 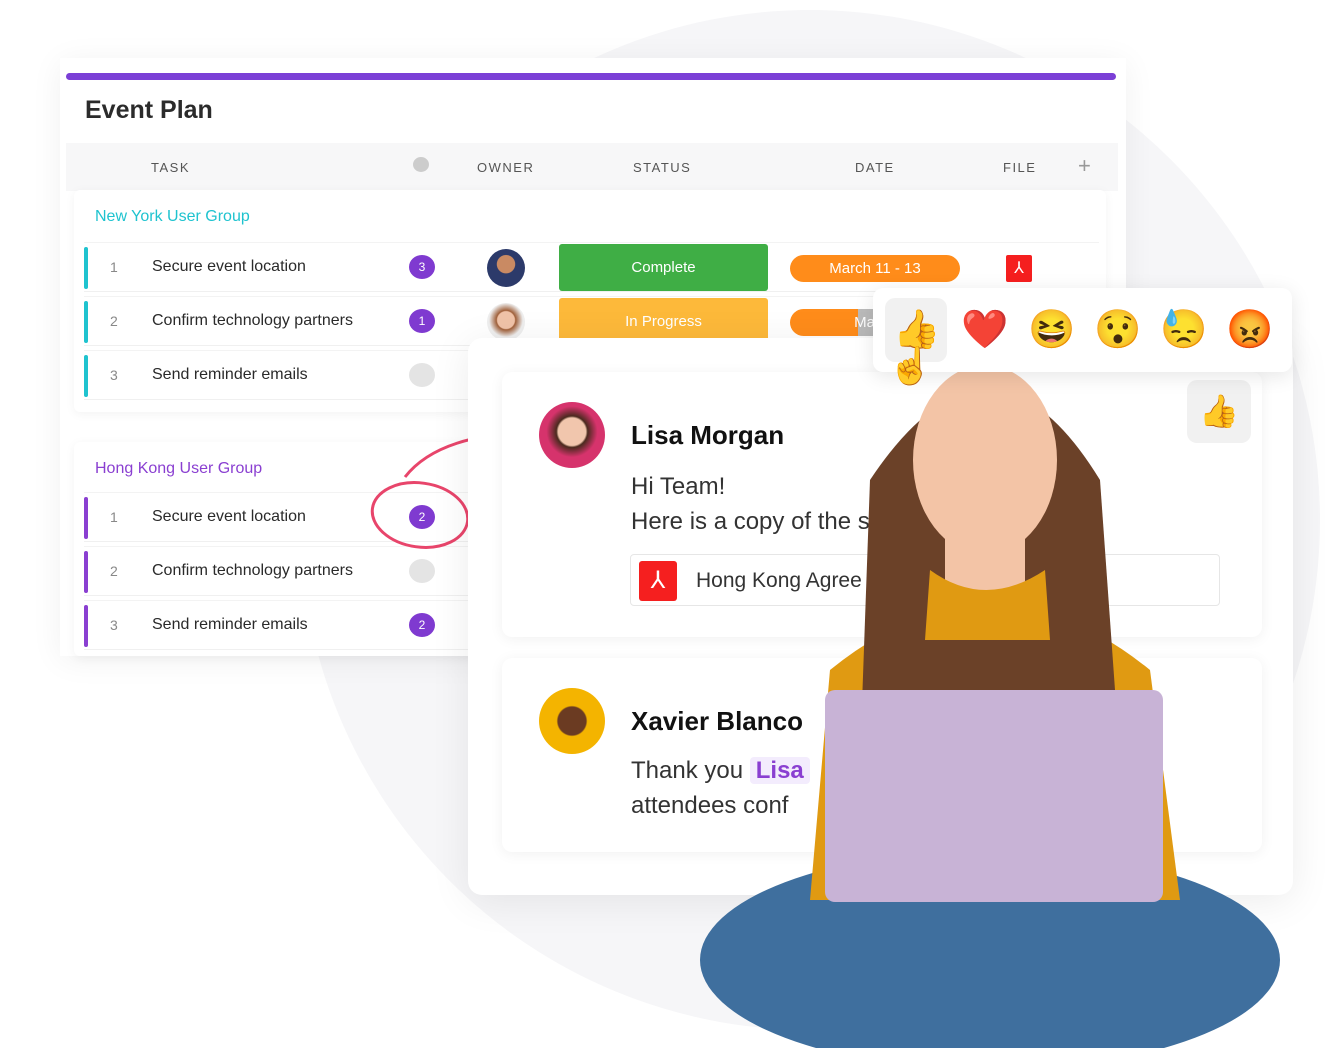 What do you see at coordinates (1019, 167) in the screenshot?
I see `column-file: FILE` at bounding box center [1019, 167].